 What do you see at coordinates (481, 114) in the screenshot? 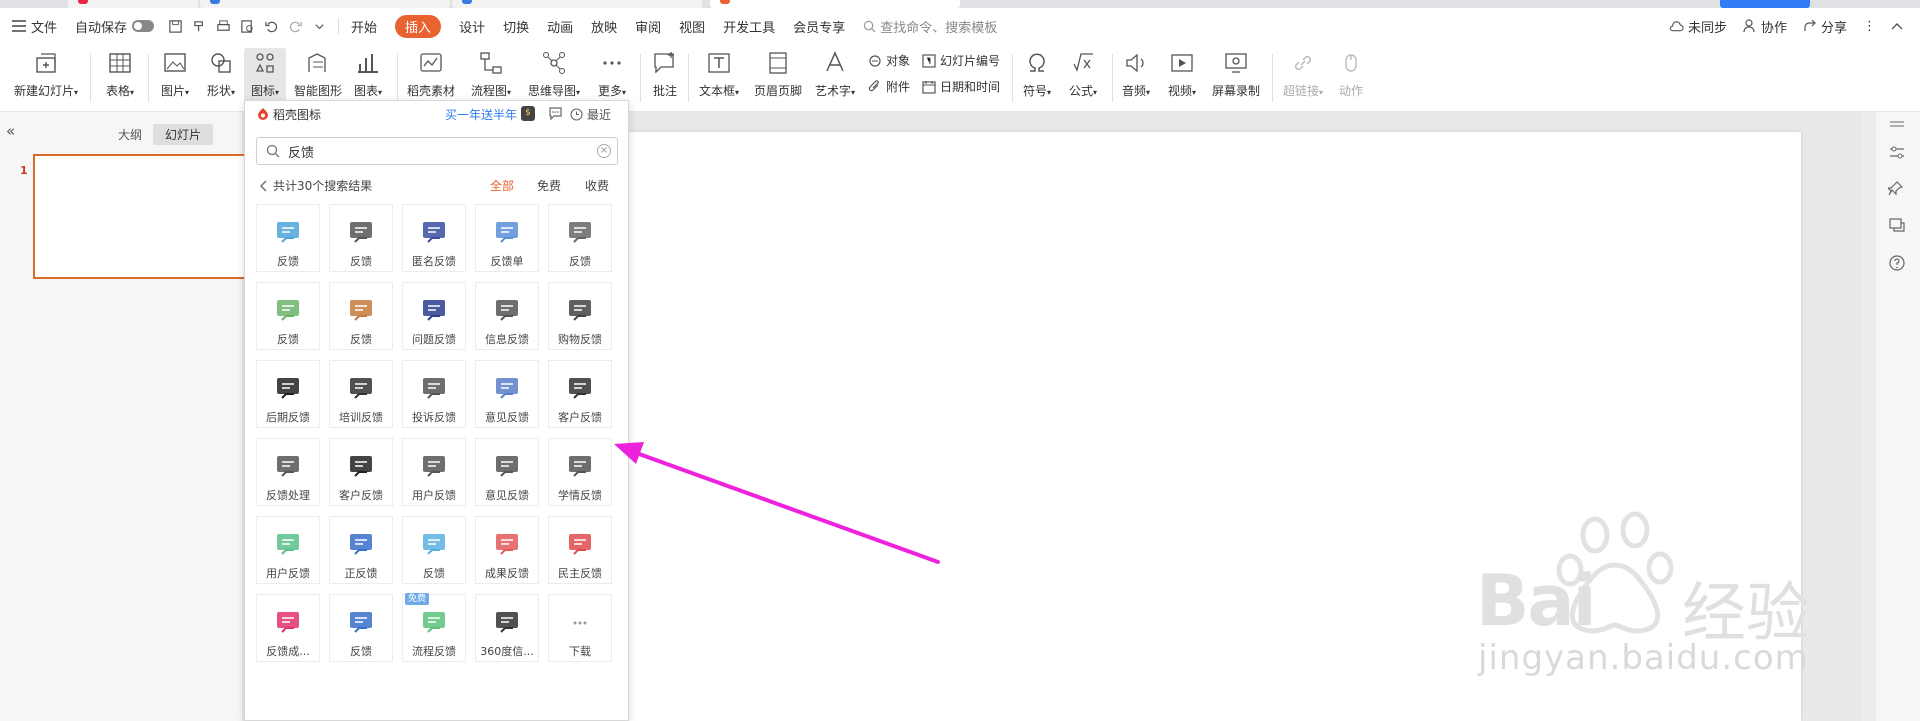
I see `promo-link: 买一年送半年` at bounding box center [481, 114].